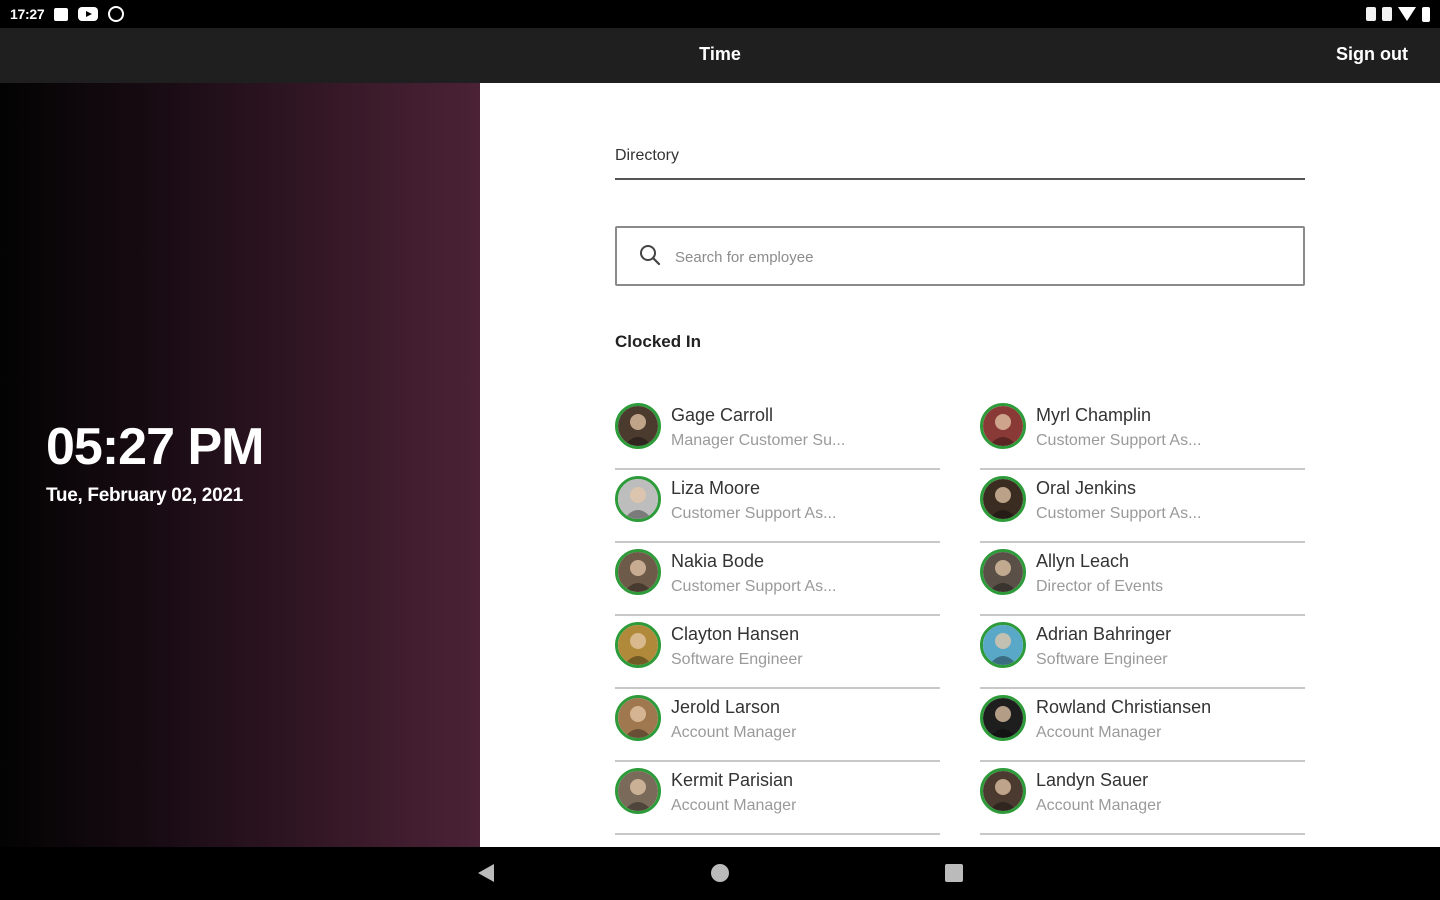  I want to click on bluetooth-icon, so click(1371, 14).